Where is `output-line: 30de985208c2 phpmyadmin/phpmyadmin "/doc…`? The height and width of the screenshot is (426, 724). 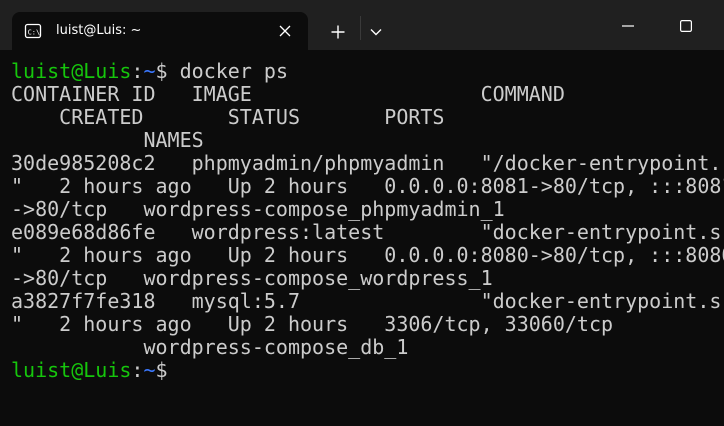 output-line: 30de985208c2 phpmyadmin/phpmyadmin "/doc… is located at coordinates (367, 163).